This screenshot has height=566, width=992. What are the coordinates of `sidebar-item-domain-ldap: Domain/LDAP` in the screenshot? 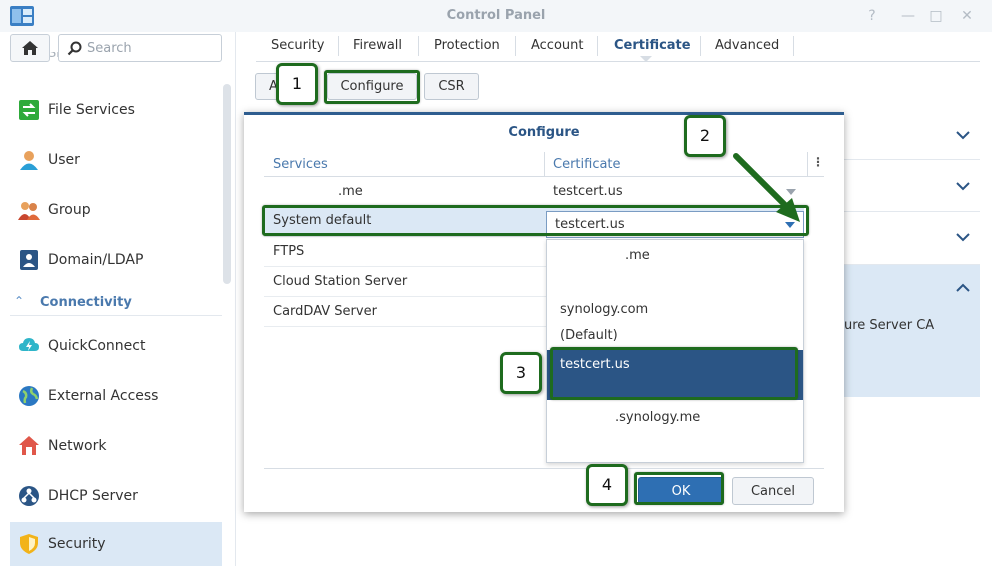 It's located at (116, 260).